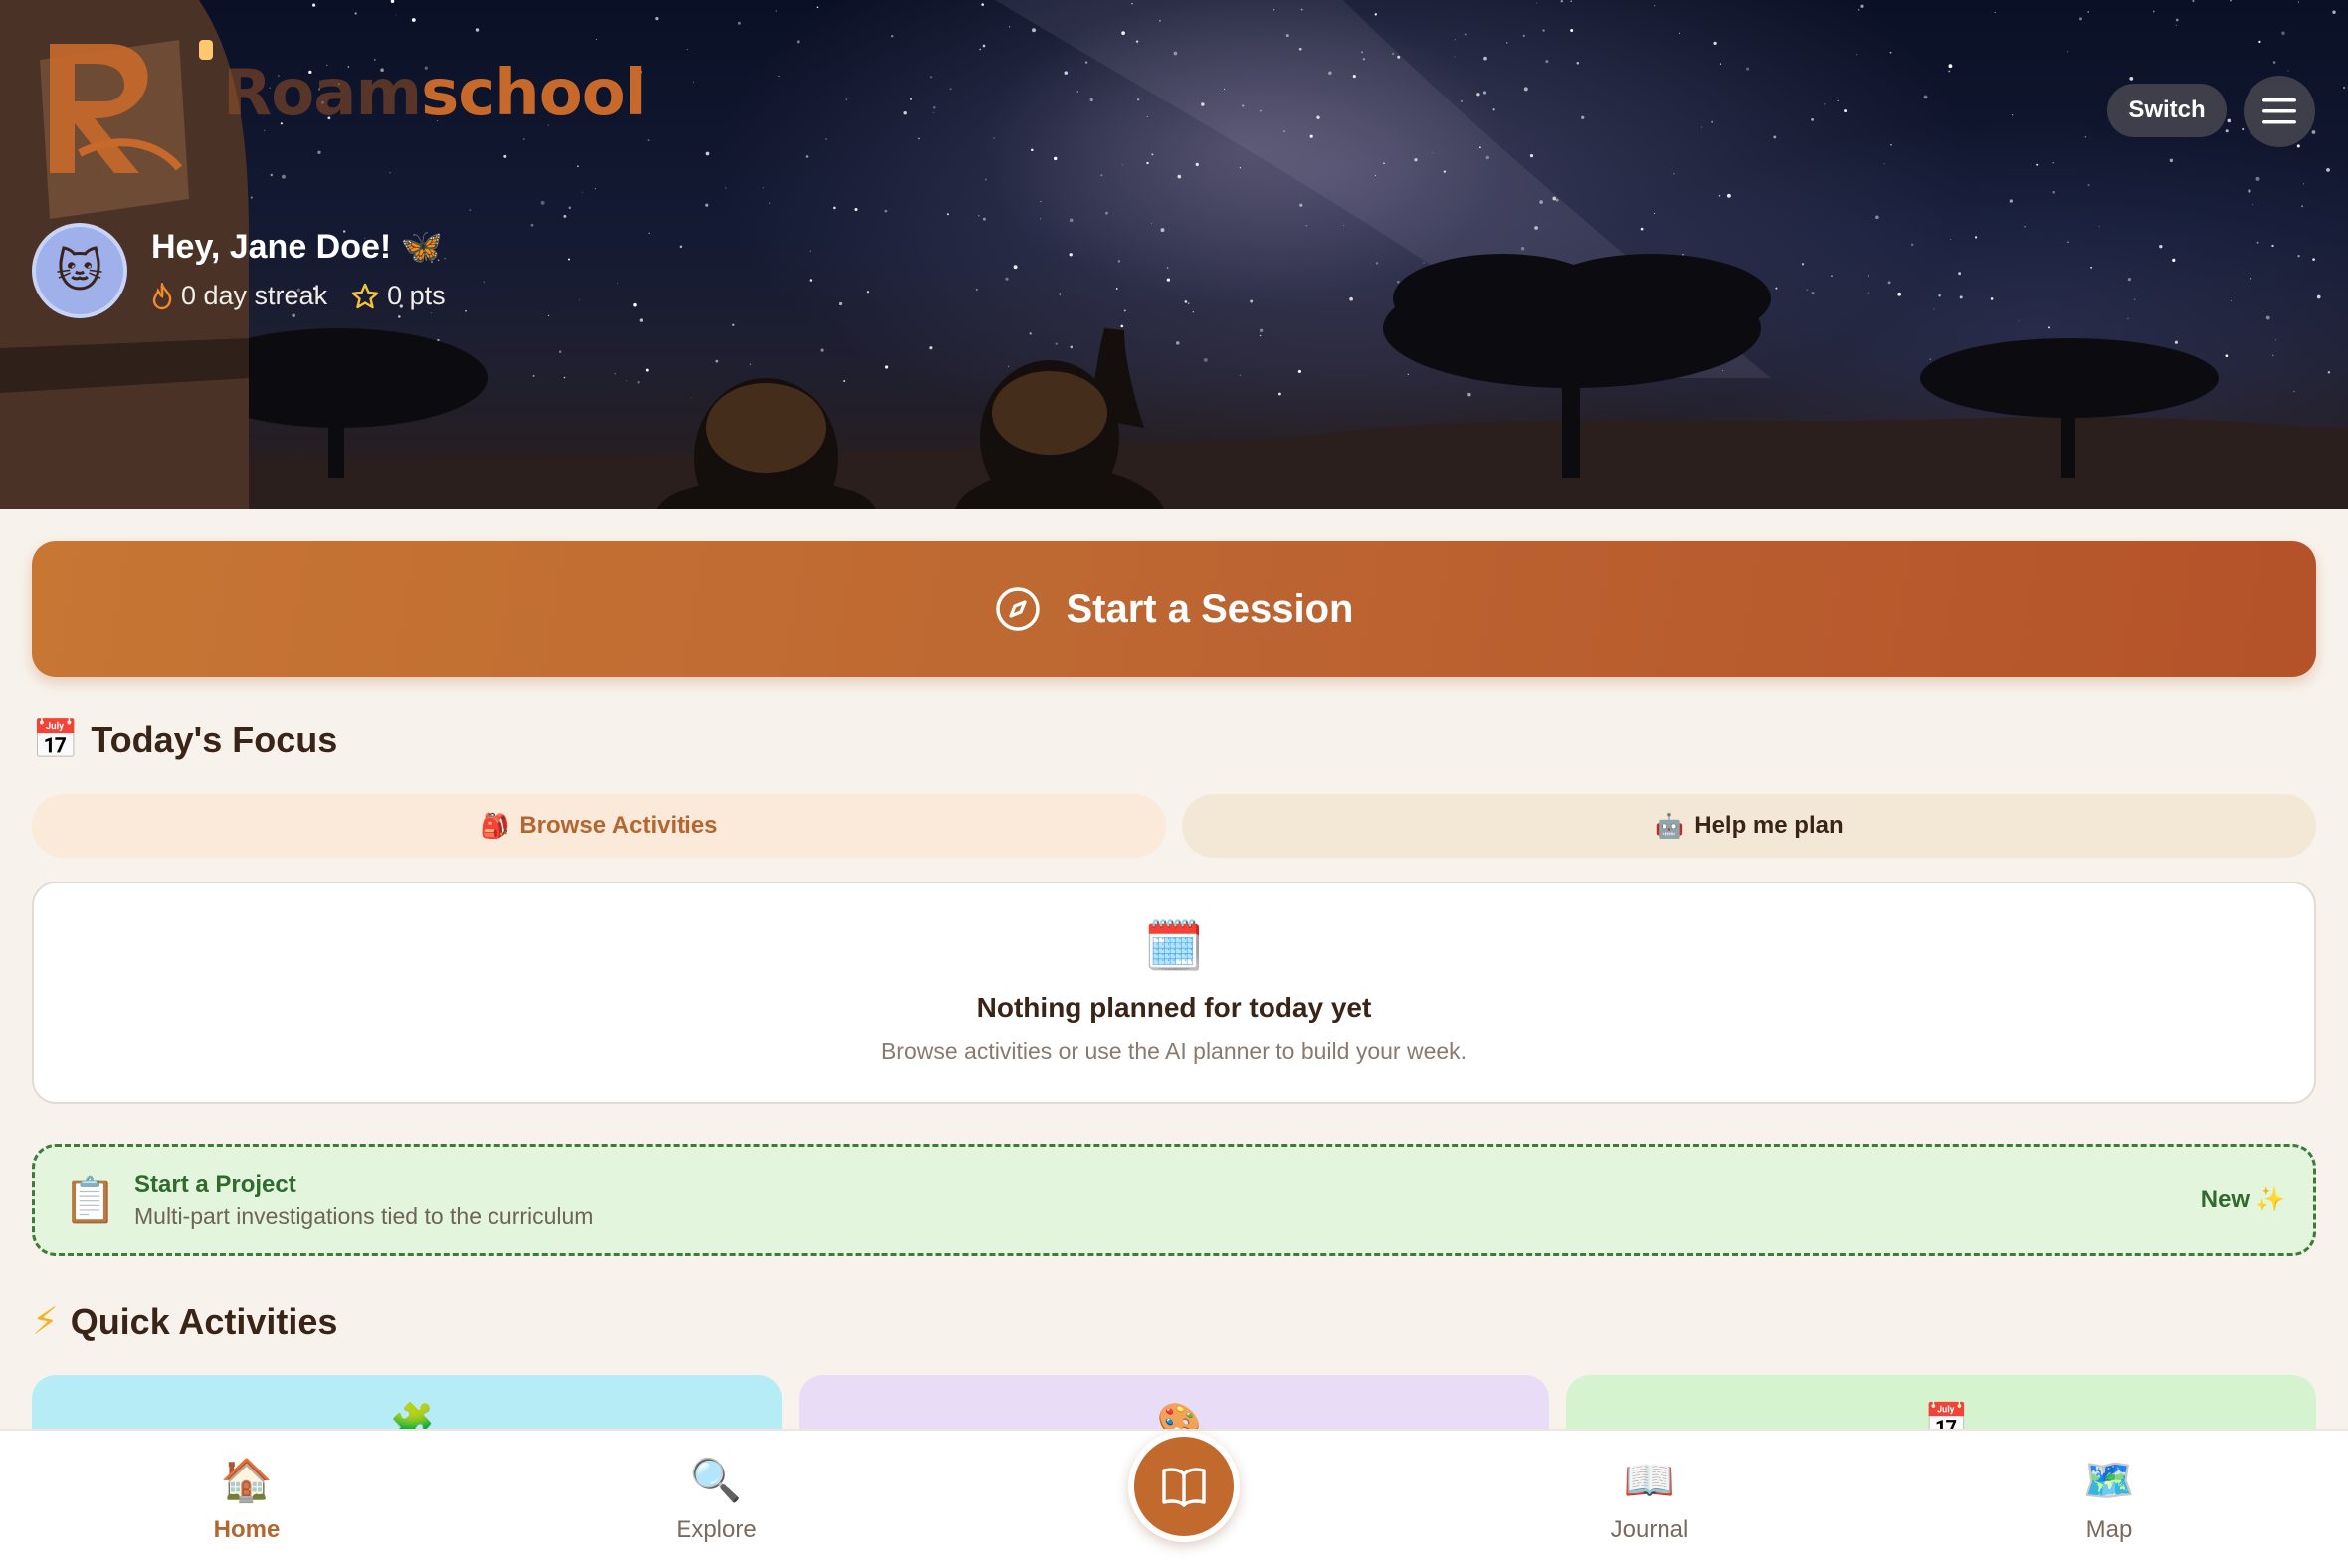 Image resolution: width=2348 pixels, height=1568 pixels. What do you see at coordinates (2167, 110) in the screenshot?
I see `switch-profile-button: Switch` at bounding box center [2167, 110].